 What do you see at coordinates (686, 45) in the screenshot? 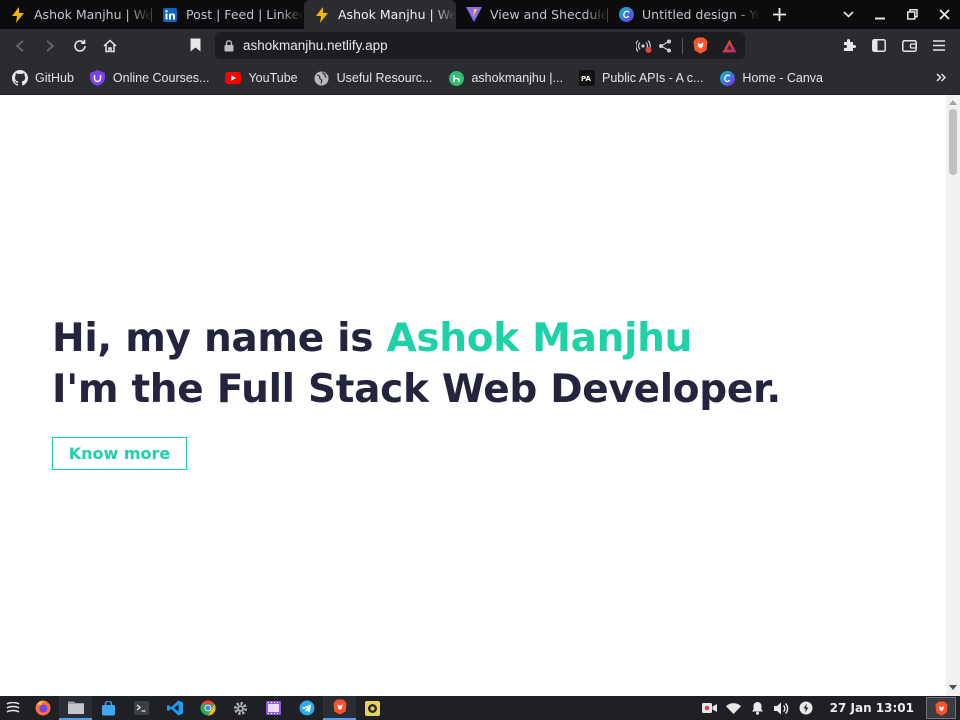
I see `address-bar-actions` at bounding box center [686, 45].